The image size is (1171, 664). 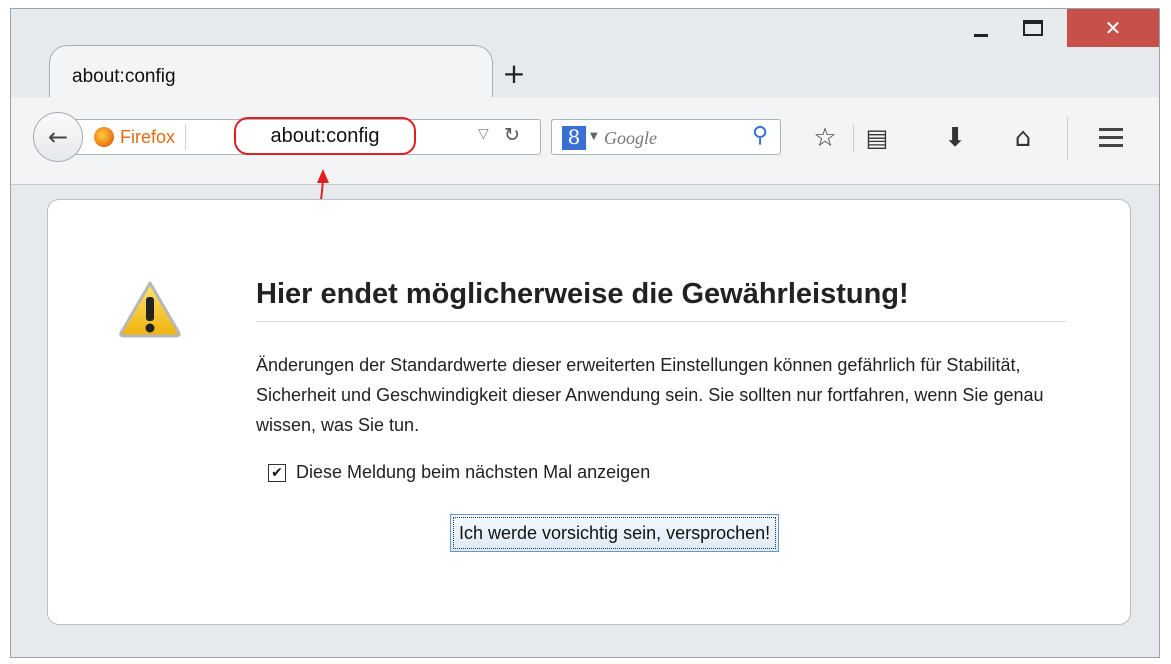 What do you see at coordinates (483, 134) in the screenshot?
I see `dropdown-icon: ▽` at bounding box center [483, 134].